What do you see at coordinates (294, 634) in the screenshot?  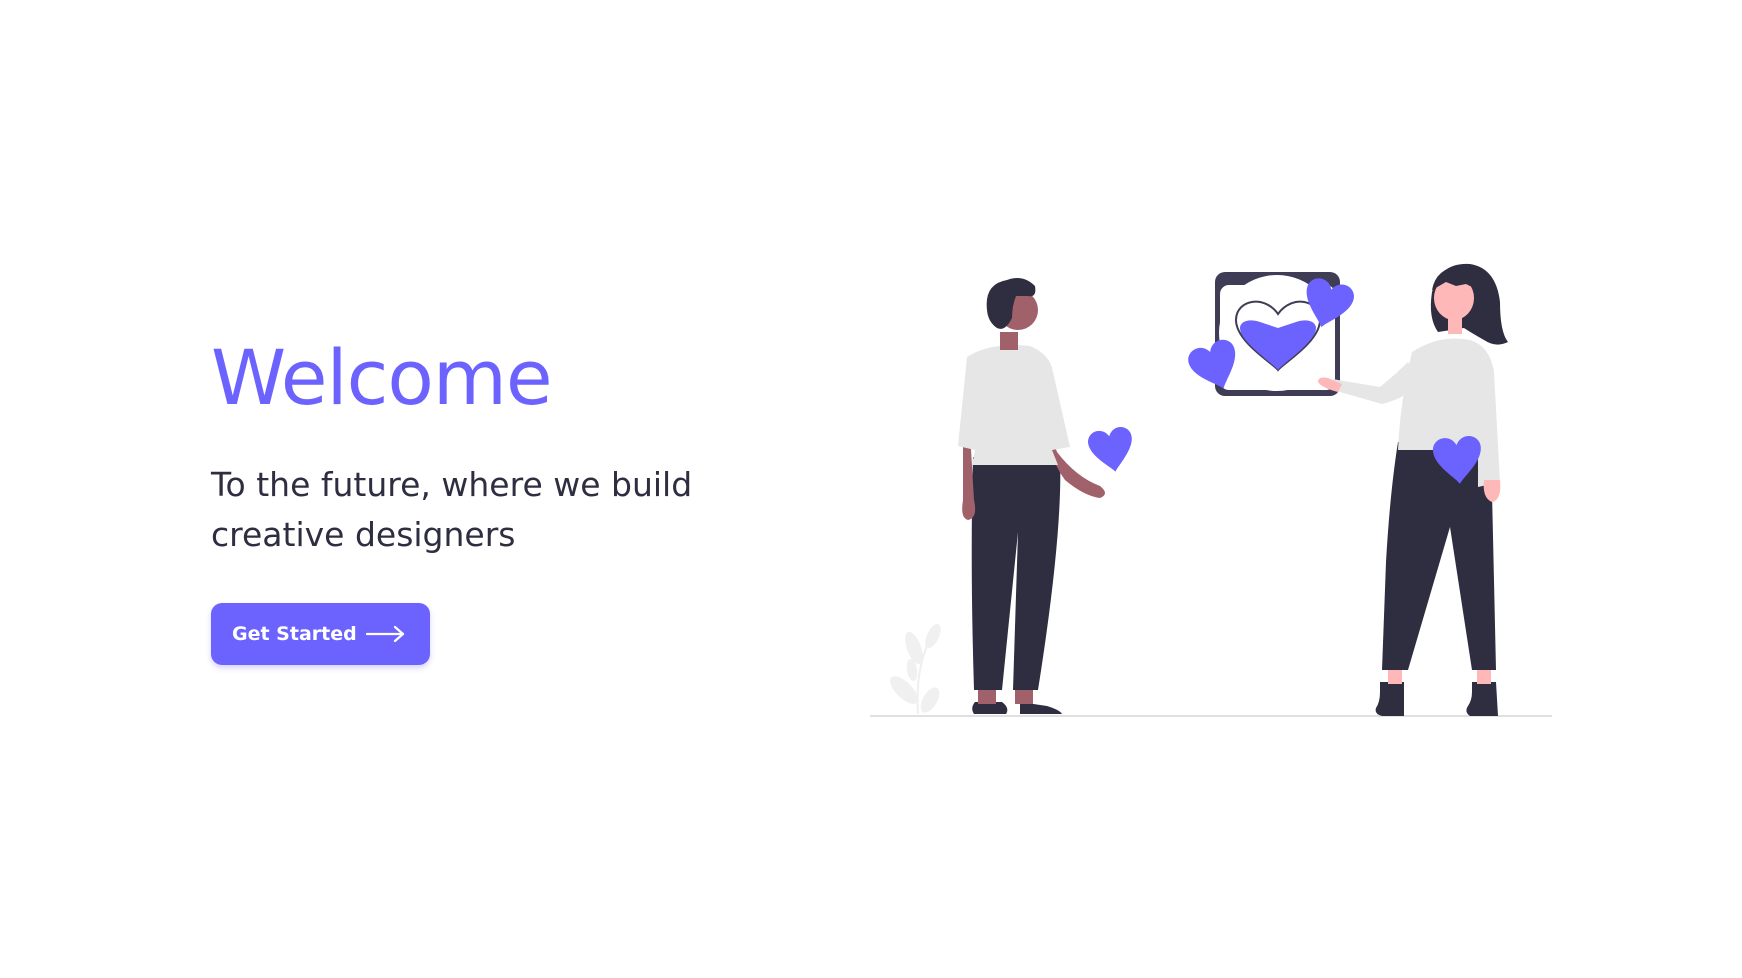 I see `get-started-label: Get Started` at bounding box center [294, 634].